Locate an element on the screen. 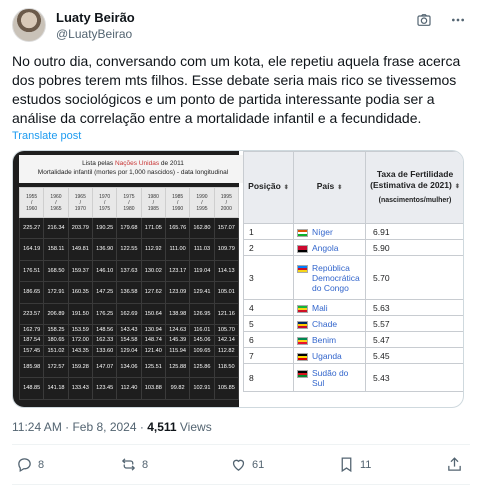  mortality-cell: 223.57 is located at coordinates (31, 313).